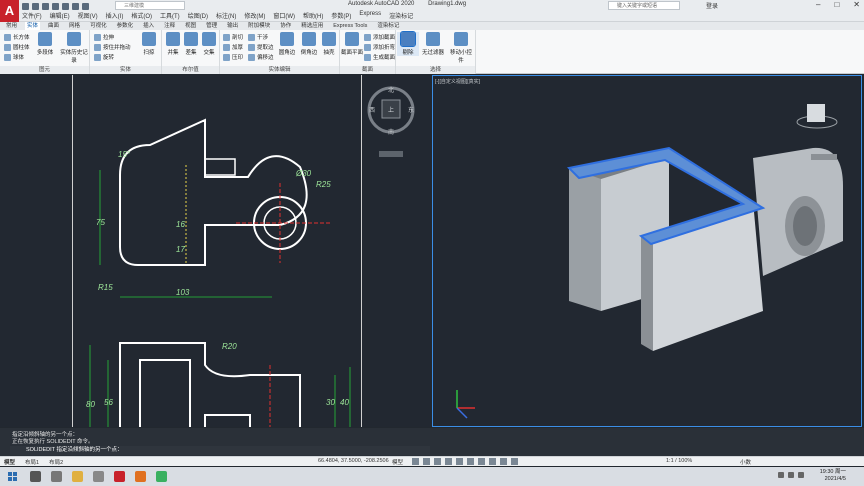 This screenshot has width=864, height=486. I want to click on 3dosnap-icon, so click(514, 461).